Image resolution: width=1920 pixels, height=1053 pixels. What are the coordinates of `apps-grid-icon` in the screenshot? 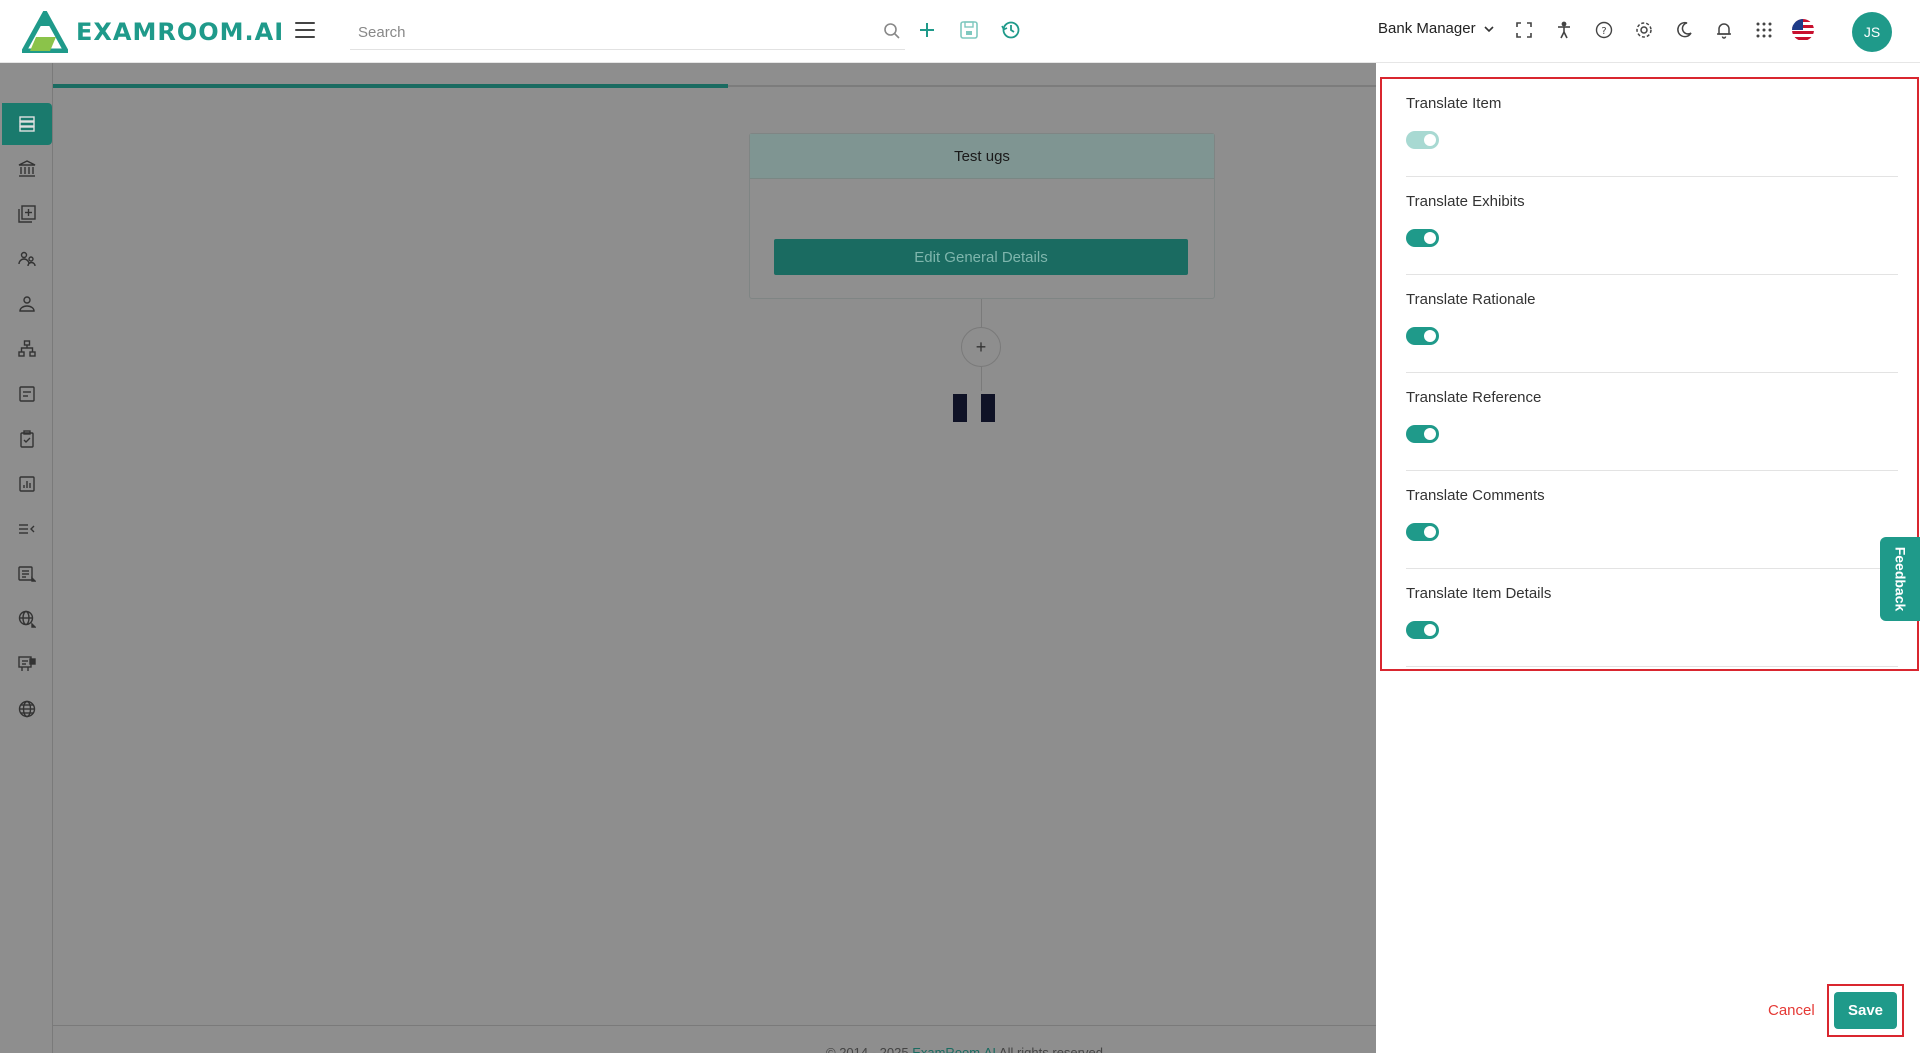 It's located at (1764, 30).